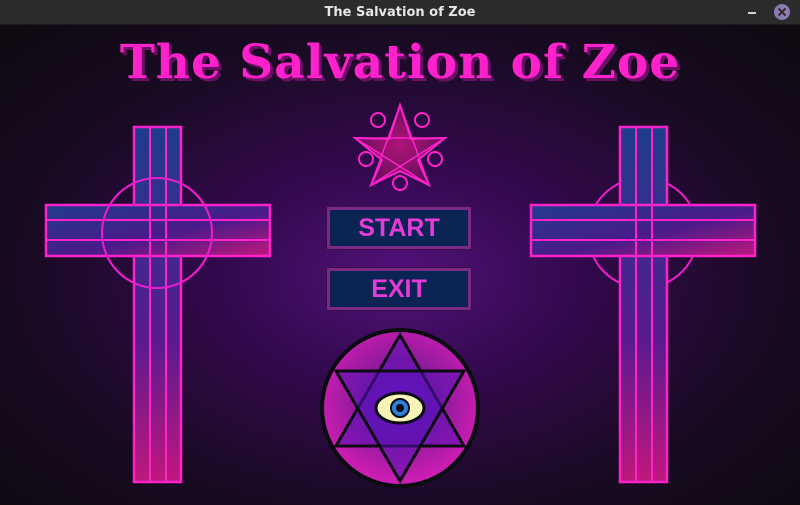 The image size is (800, 505). What do you see at coordinates (400, 408) in the screenshot?
I see `hexagram-eye-icon` at bounding box center [400, 408].